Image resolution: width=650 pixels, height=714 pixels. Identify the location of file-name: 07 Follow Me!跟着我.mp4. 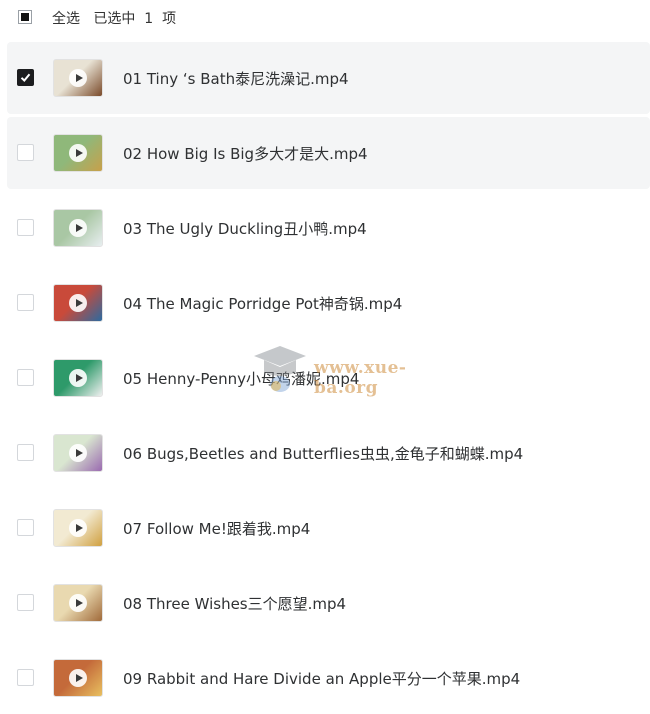
(216, 528).